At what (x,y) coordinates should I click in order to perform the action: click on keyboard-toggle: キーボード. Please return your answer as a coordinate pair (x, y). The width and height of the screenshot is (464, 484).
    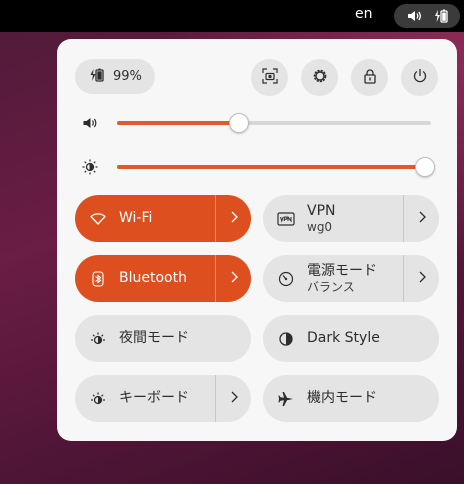
    Looking at the image, I should click on (163, 398).